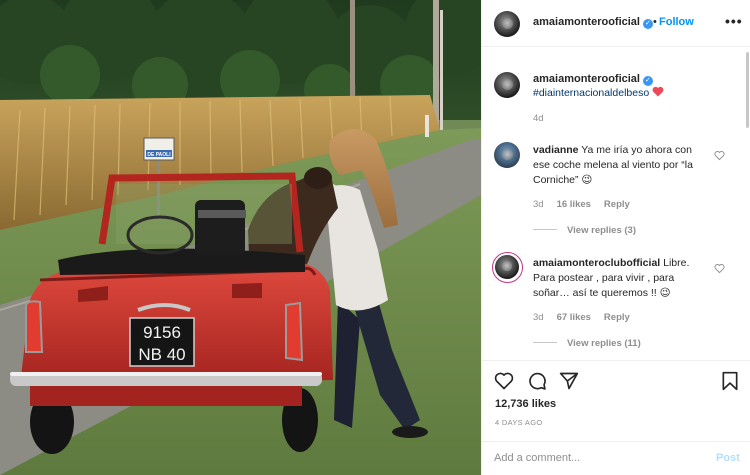  What do you see at coordinates (525, 404) in the screenshot?
I see `likes-count: 12,736 likes` at bounding box center [525, 404].